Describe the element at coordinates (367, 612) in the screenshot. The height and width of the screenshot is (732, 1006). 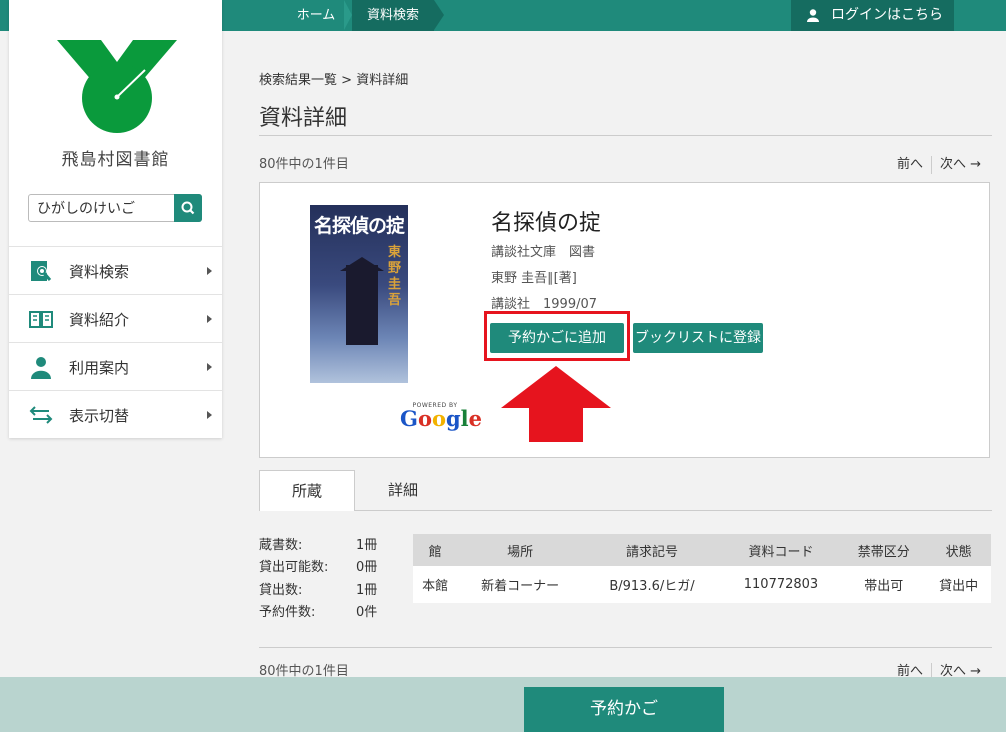
I see `stat-value: 0件` at that location.